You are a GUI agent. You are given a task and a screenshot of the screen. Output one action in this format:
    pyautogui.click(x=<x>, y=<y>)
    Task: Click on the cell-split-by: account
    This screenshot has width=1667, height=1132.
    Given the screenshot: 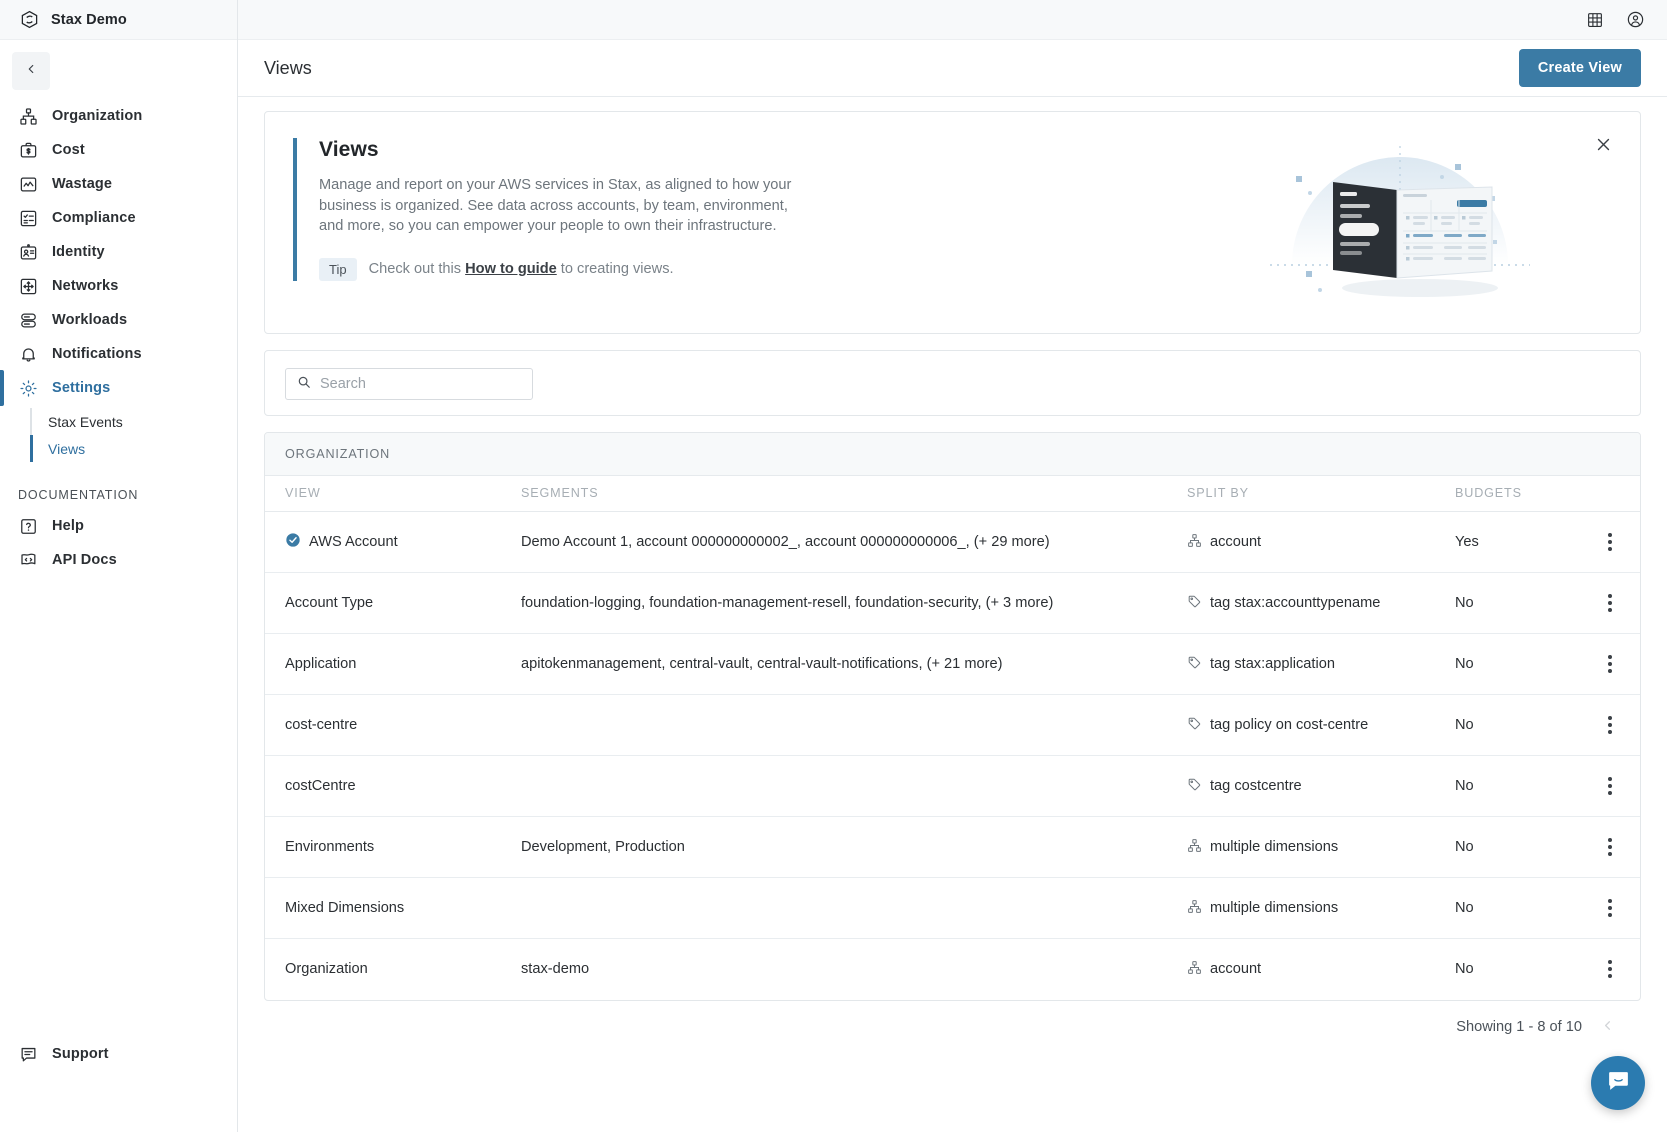 What is the action you would take?
    pyautogui.click(x=1321, y=542)
    